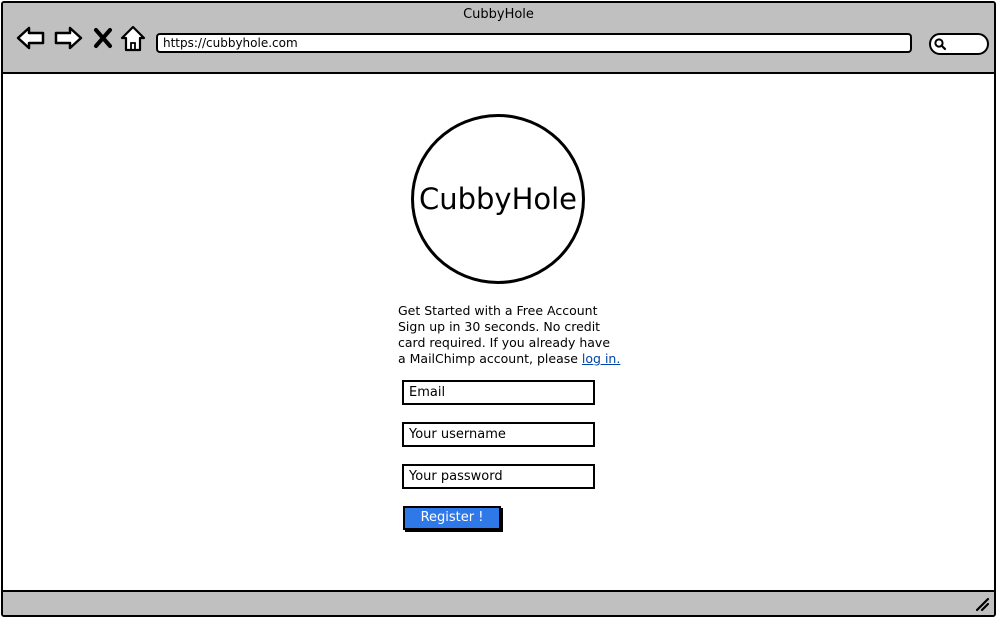 The height and width of the screenshot is (620, 999). I want to click on back-arrow-icon, so click(31, 38).